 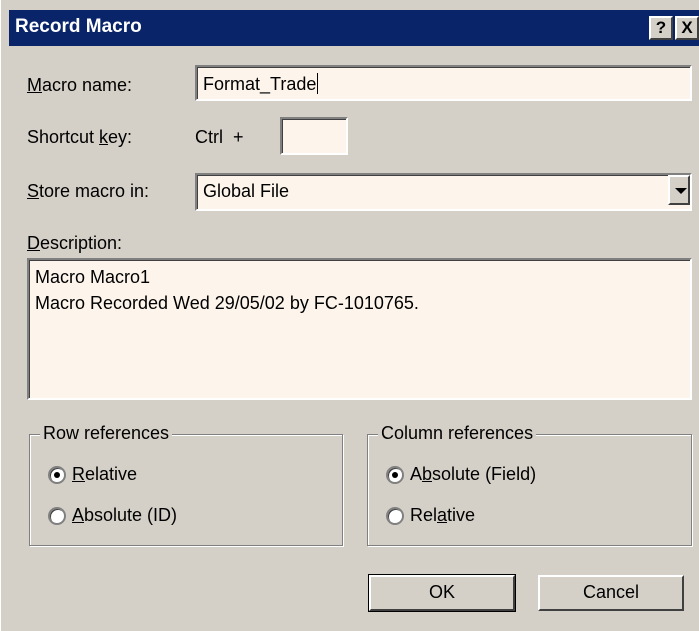 I want to click on help-icon: ?, so click(x=661, y=27).